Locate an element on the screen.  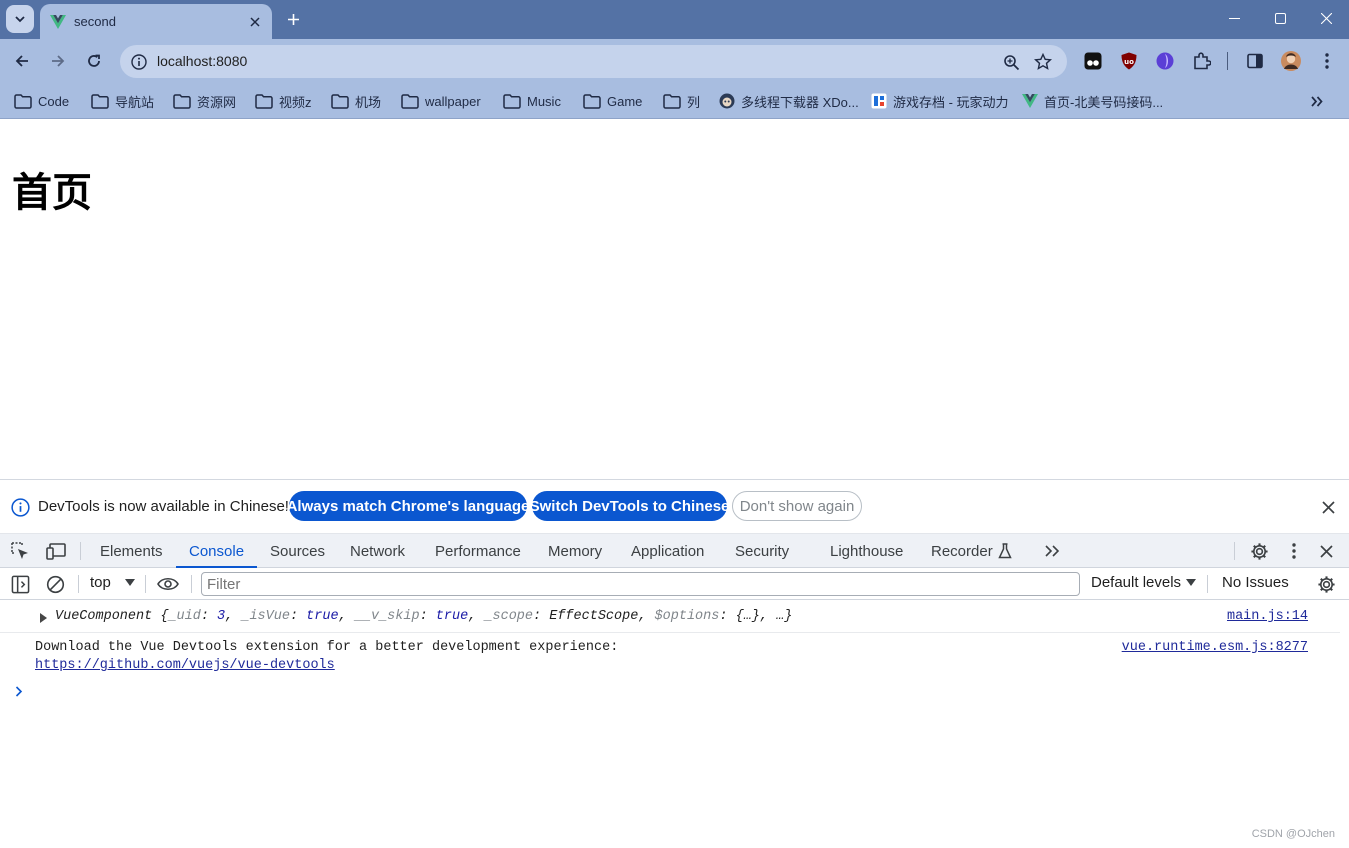
extensions-puzzle-icon is located at coordinates (1202, 61).